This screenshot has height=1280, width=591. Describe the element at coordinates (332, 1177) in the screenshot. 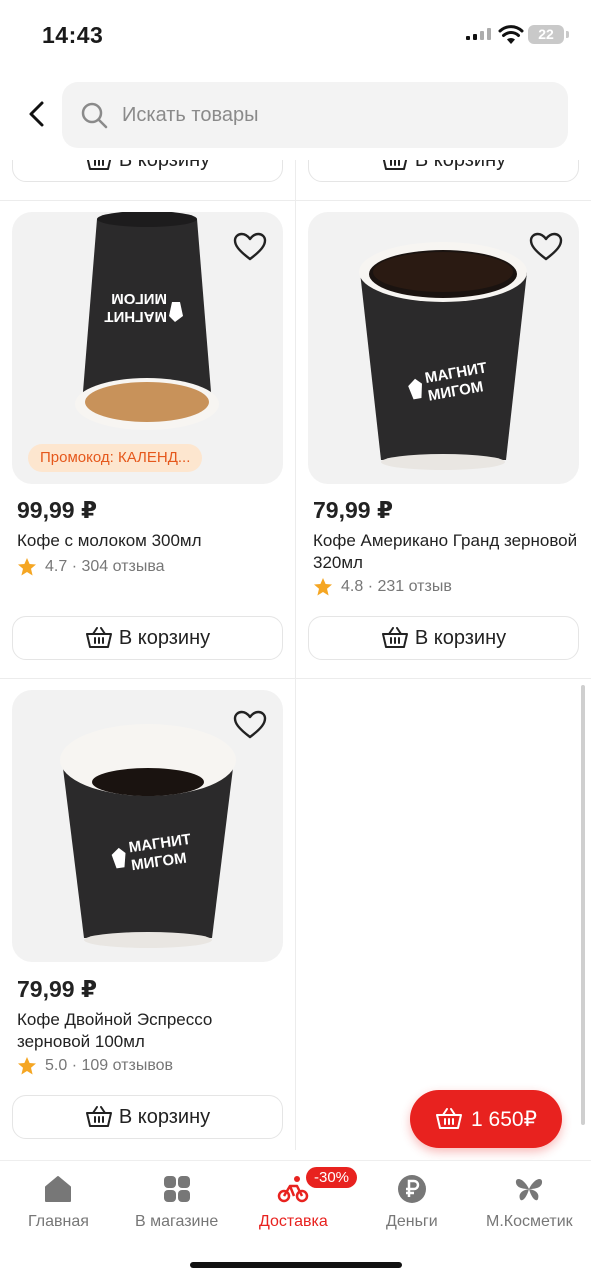

I see `discount-badge: -30%` at that location.